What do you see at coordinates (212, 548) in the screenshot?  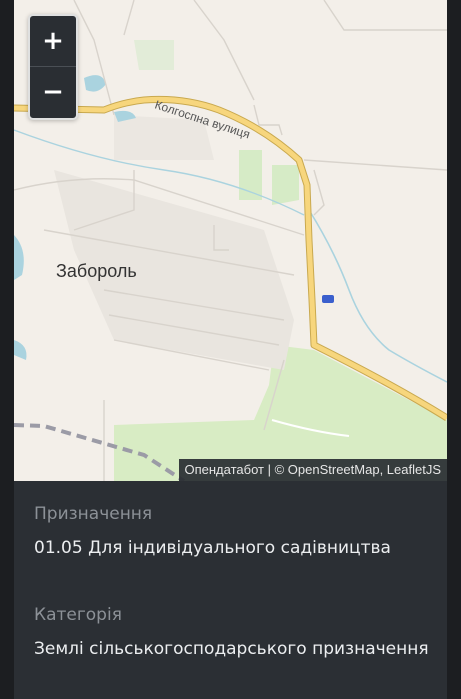 I see `purpose-value: 01.05 Для індивідуального садівництва` at bounding box center [212, 548].